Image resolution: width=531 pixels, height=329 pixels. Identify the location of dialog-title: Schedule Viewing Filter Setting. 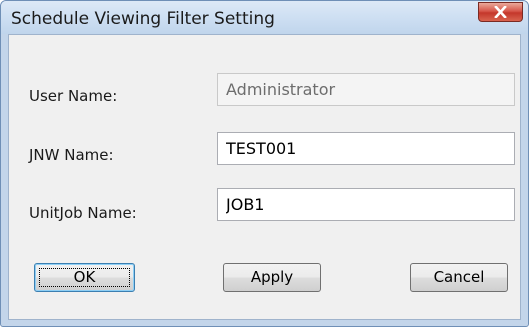
(143, 19).